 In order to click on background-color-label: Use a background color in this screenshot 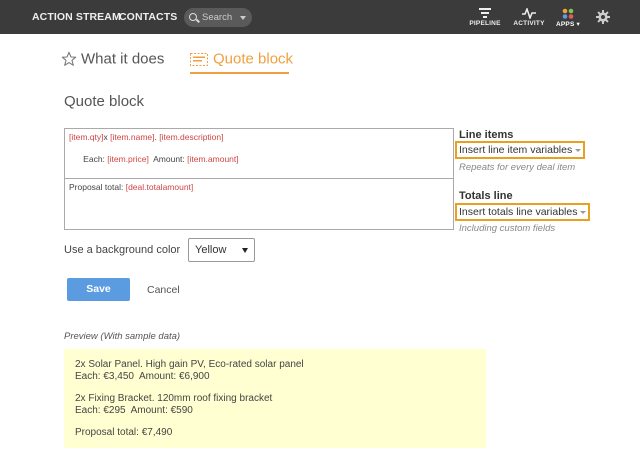, I will do `click(122, 250)`.